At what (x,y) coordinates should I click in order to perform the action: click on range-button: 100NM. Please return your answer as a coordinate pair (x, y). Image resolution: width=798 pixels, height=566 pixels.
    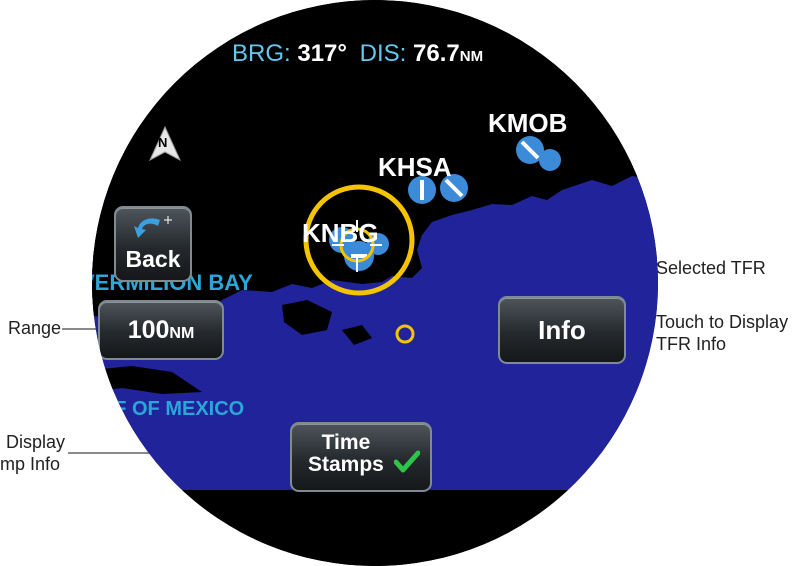
    Looking at the image, I should click on (161, 330).